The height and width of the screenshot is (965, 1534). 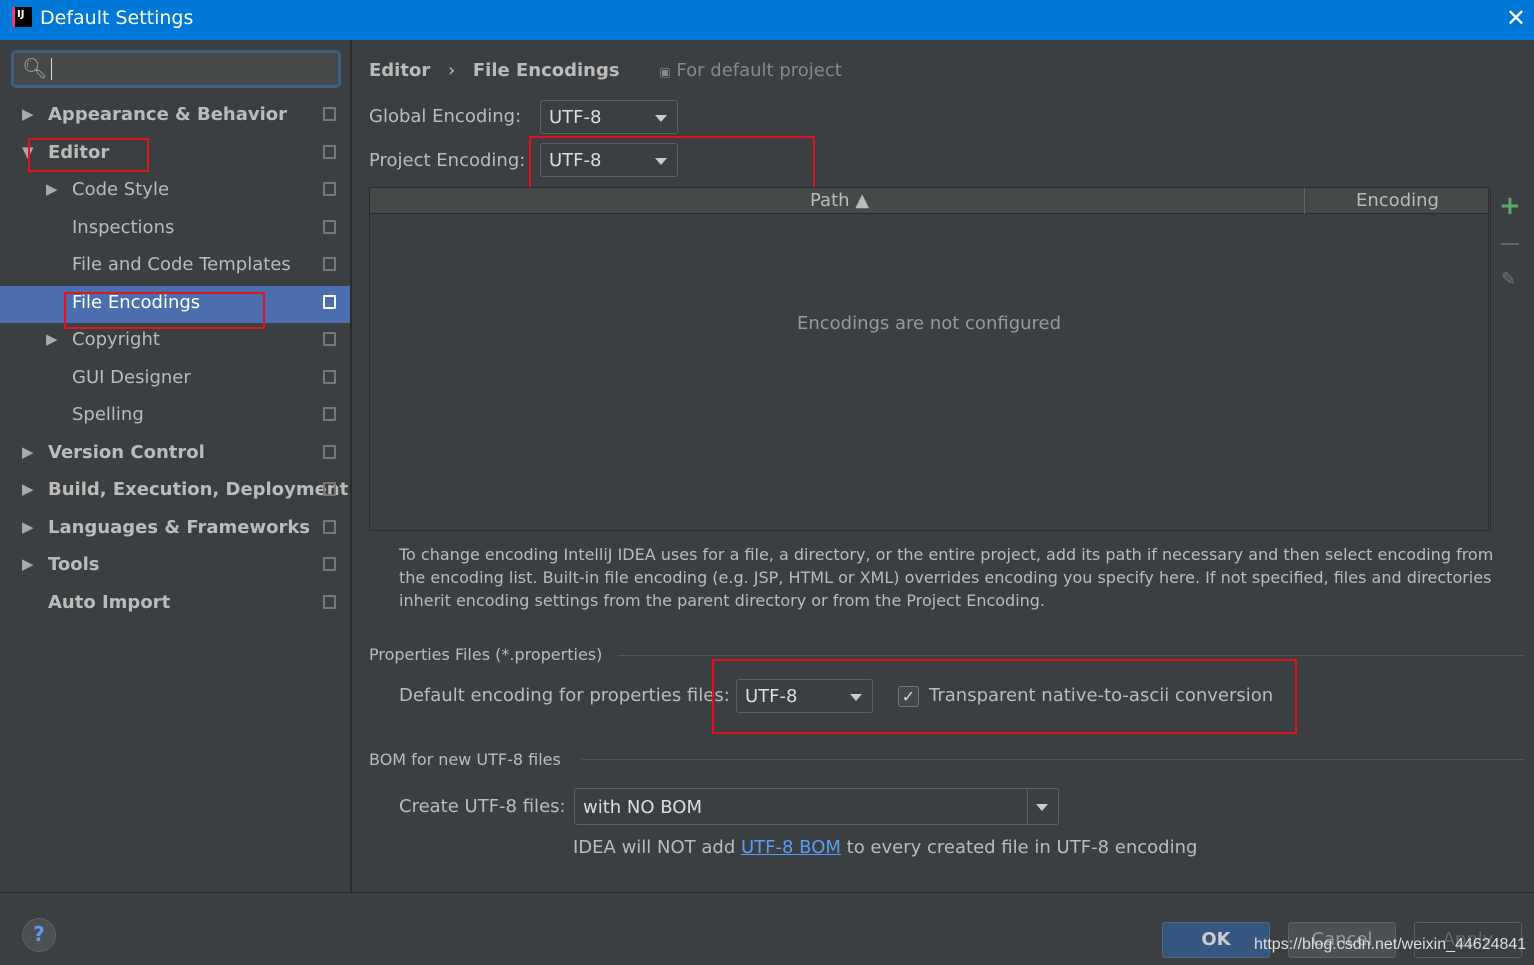 What do you see at coordinates (665, 72) in the screenshot?
I see `copy-icon: ▣` at bounding box center [665, 72].